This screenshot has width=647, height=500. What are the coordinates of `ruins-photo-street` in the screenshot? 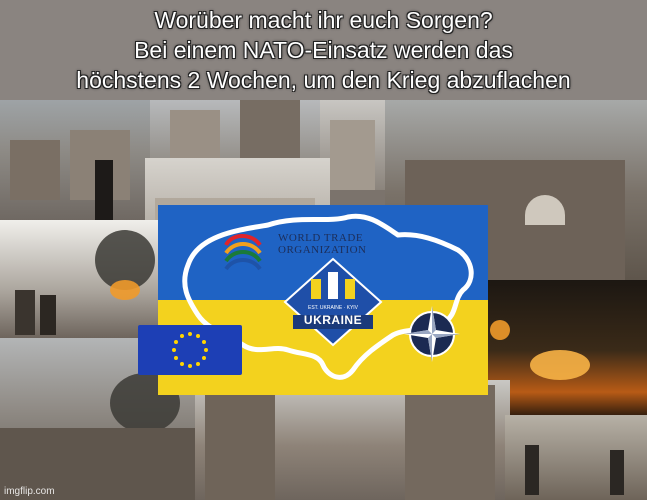 It's located at (75, 162).